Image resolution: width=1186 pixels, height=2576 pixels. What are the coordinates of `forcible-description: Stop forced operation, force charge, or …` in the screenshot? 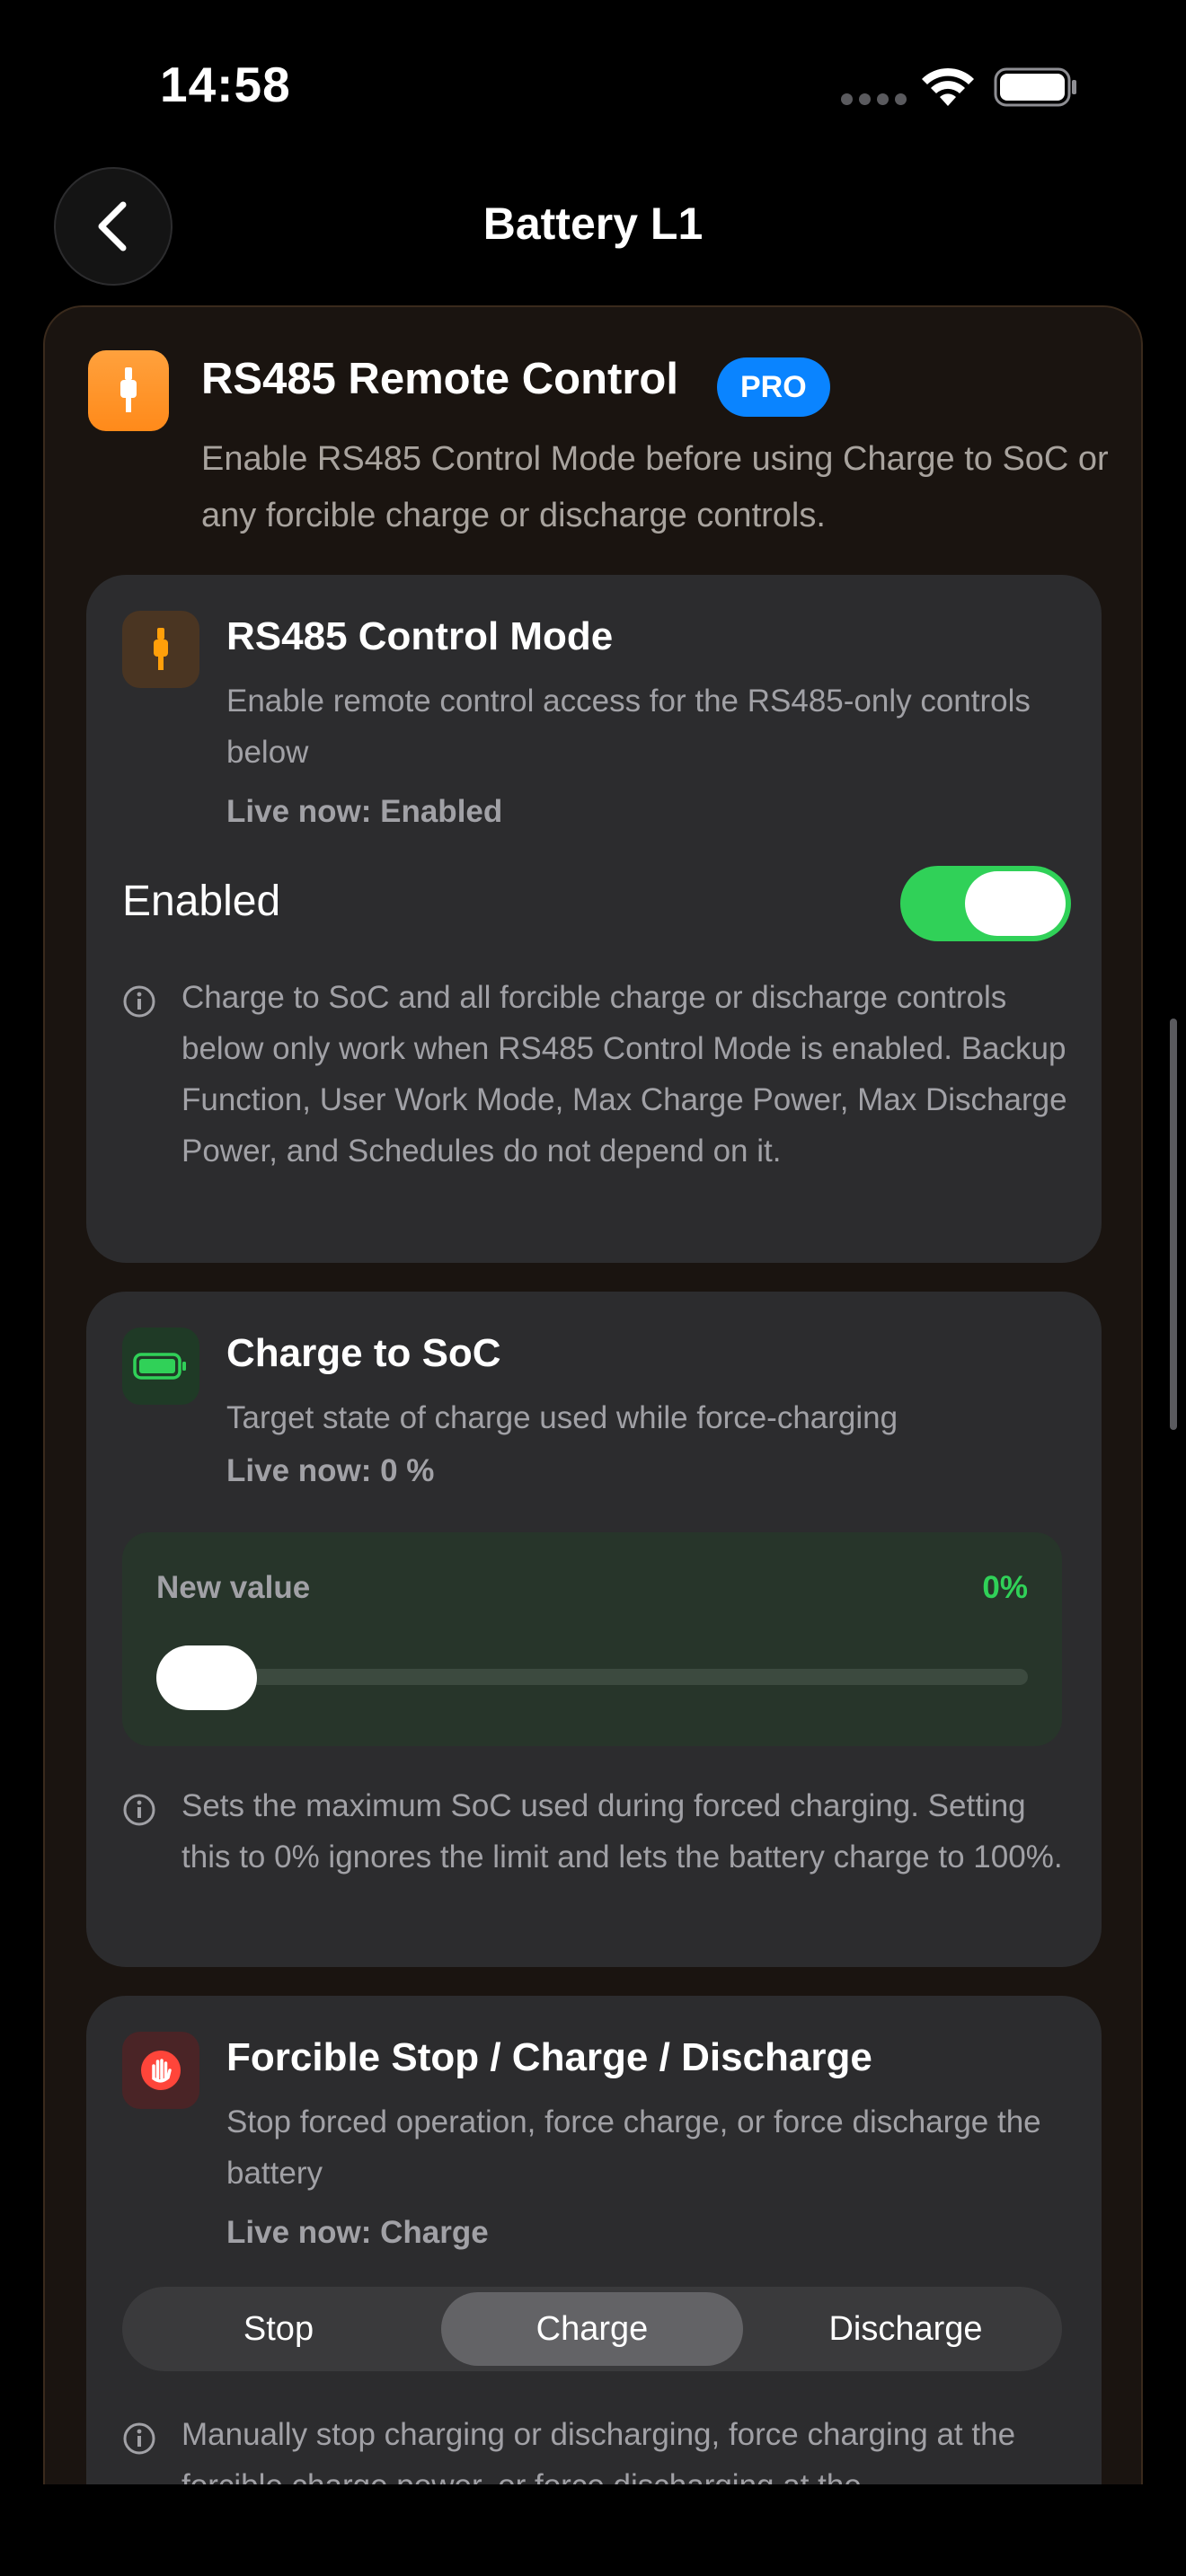 It's located at (633, 2147).